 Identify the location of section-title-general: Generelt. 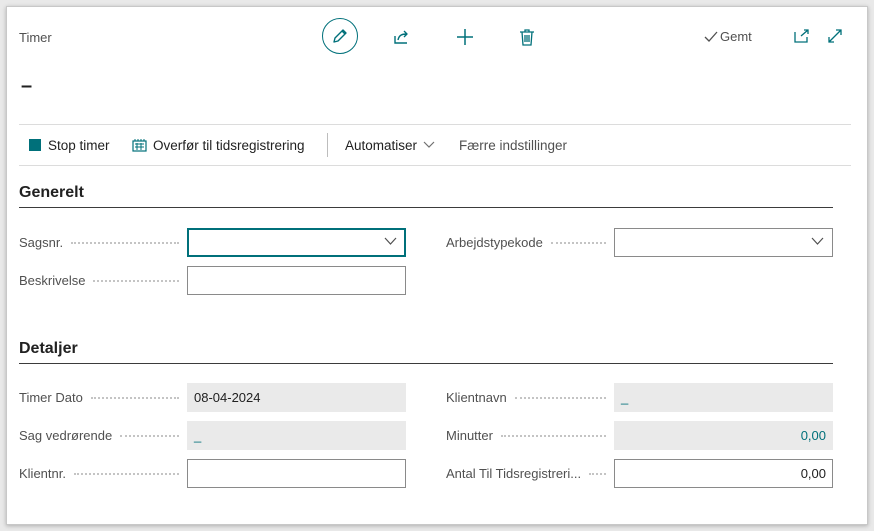
(51, 193).